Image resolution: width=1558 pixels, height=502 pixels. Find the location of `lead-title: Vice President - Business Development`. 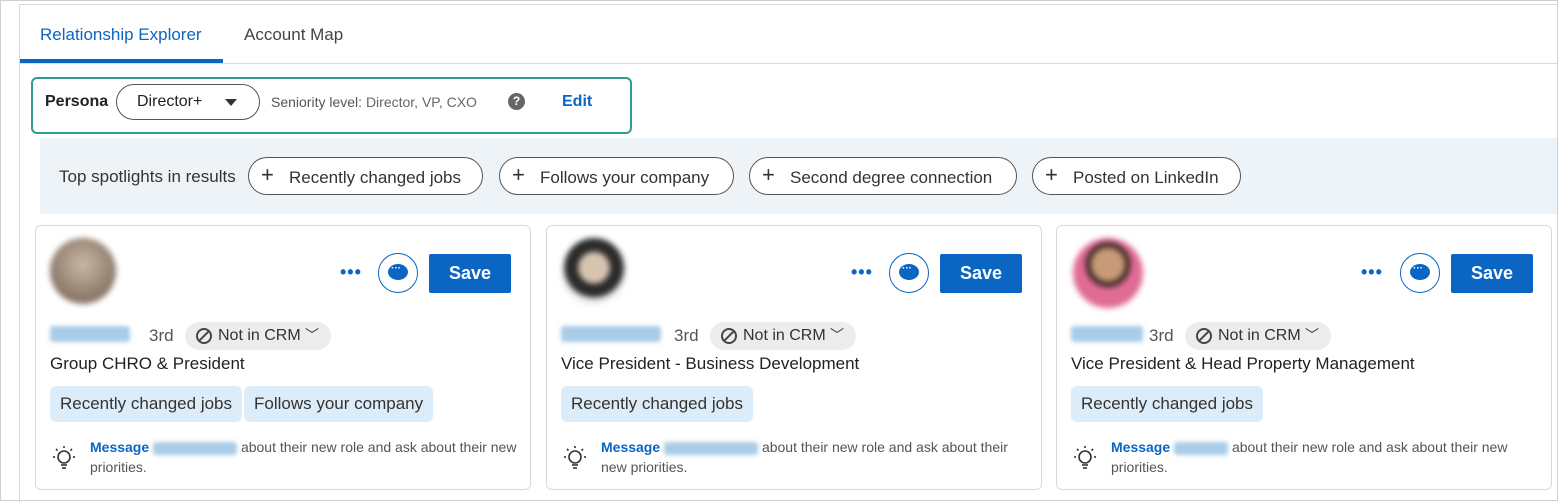

lead-title: Vice President - Business Development is located at coordinates (710, 363).